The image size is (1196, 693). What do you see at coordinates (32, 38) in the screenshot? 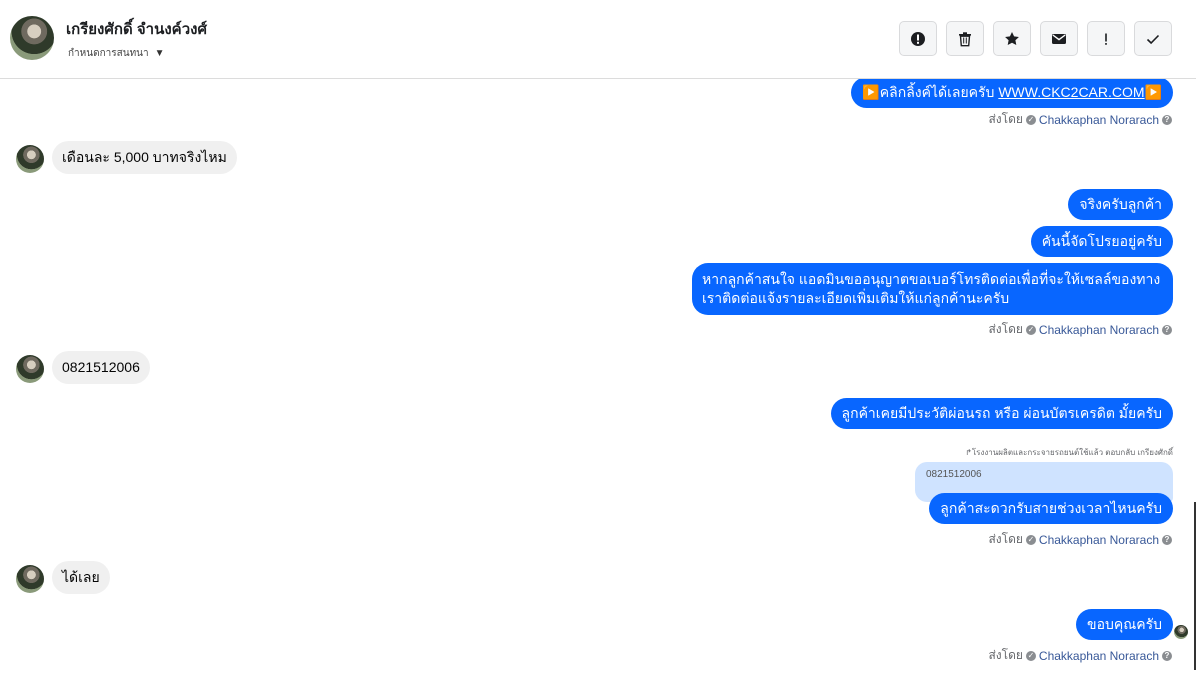
I see `contact-avatar` at bounding box center [32, 38].